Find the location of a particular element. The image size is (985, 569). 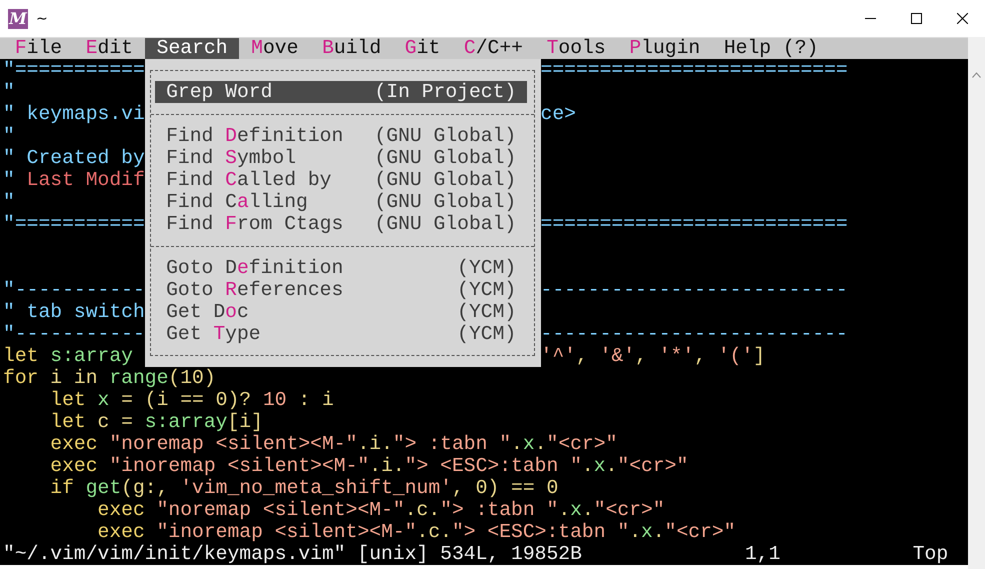

file-info: "~/.vim/vim/init/keymaps.vim" [unix] 534L, 19852B is located at coordinates (293, 554).